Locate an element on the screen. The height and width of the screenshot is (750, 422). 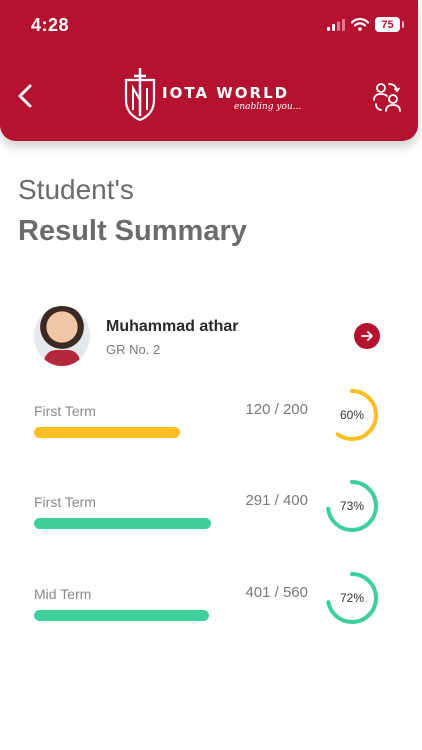
percent-label: 60% is located at coordinates (352, 415).